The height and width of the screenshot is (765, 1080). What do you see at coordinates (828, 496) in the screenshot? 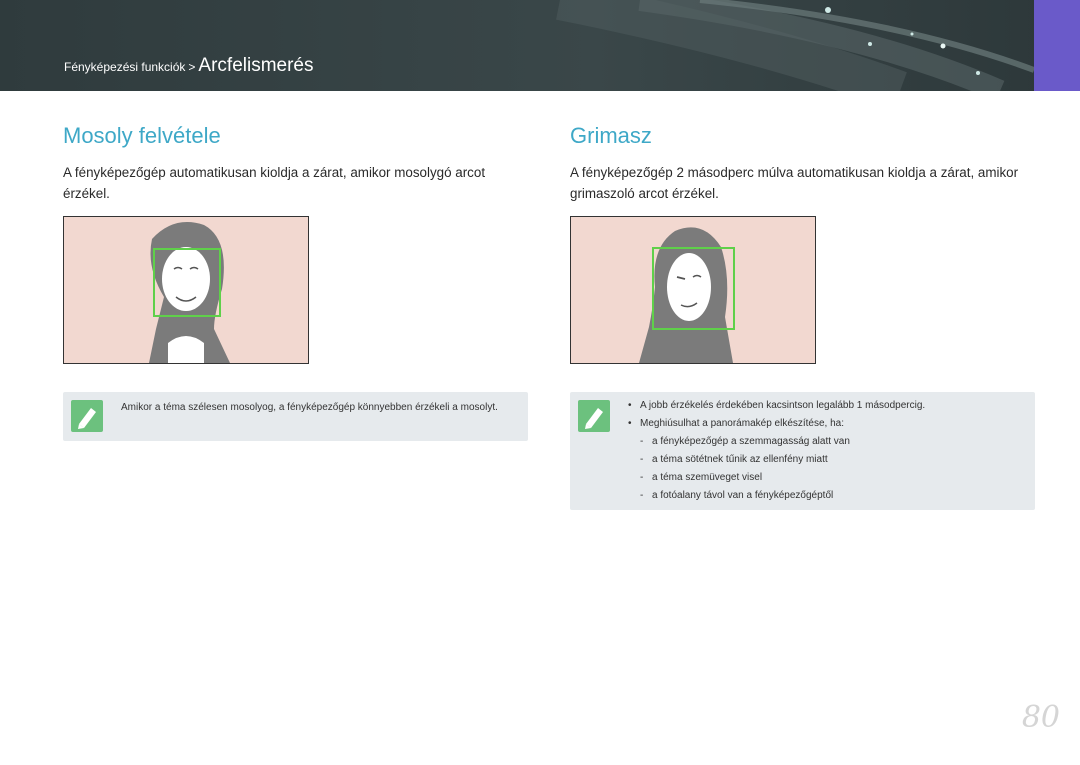
I see `tip-subitem: a fotóalany távol van a fényképezőgéptől` at bounding box center [828, 496].